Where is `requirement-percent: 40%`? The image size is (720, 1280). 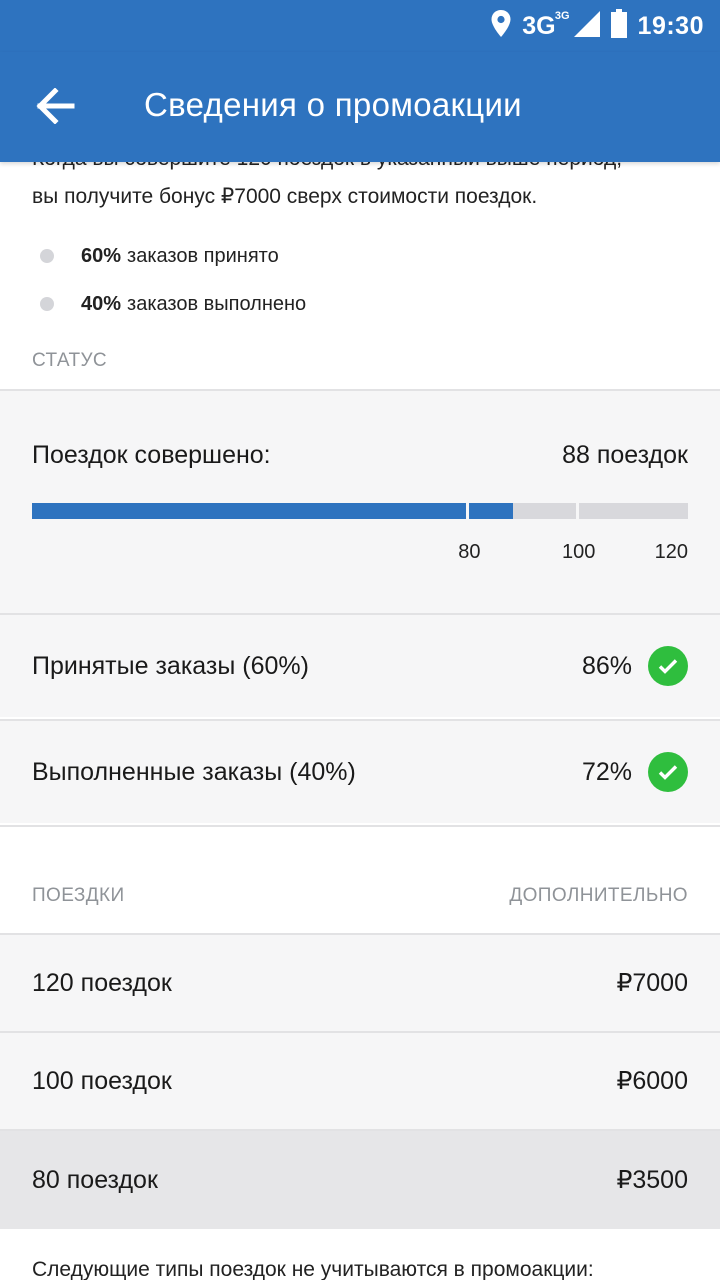 requirement-percent: 40% is located at coordinates (101, 303).